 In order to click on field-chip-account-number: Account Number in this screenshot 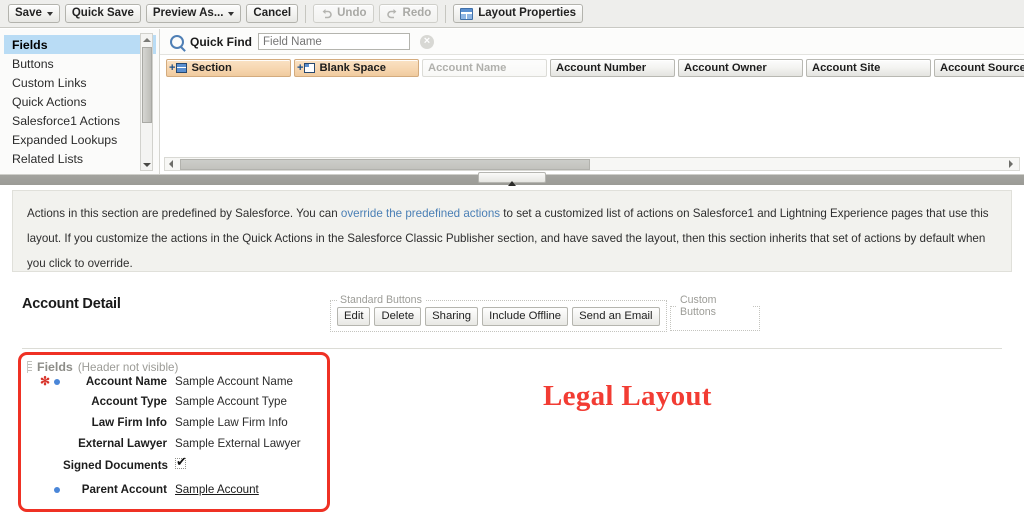, I will do `click(612, 68)`.